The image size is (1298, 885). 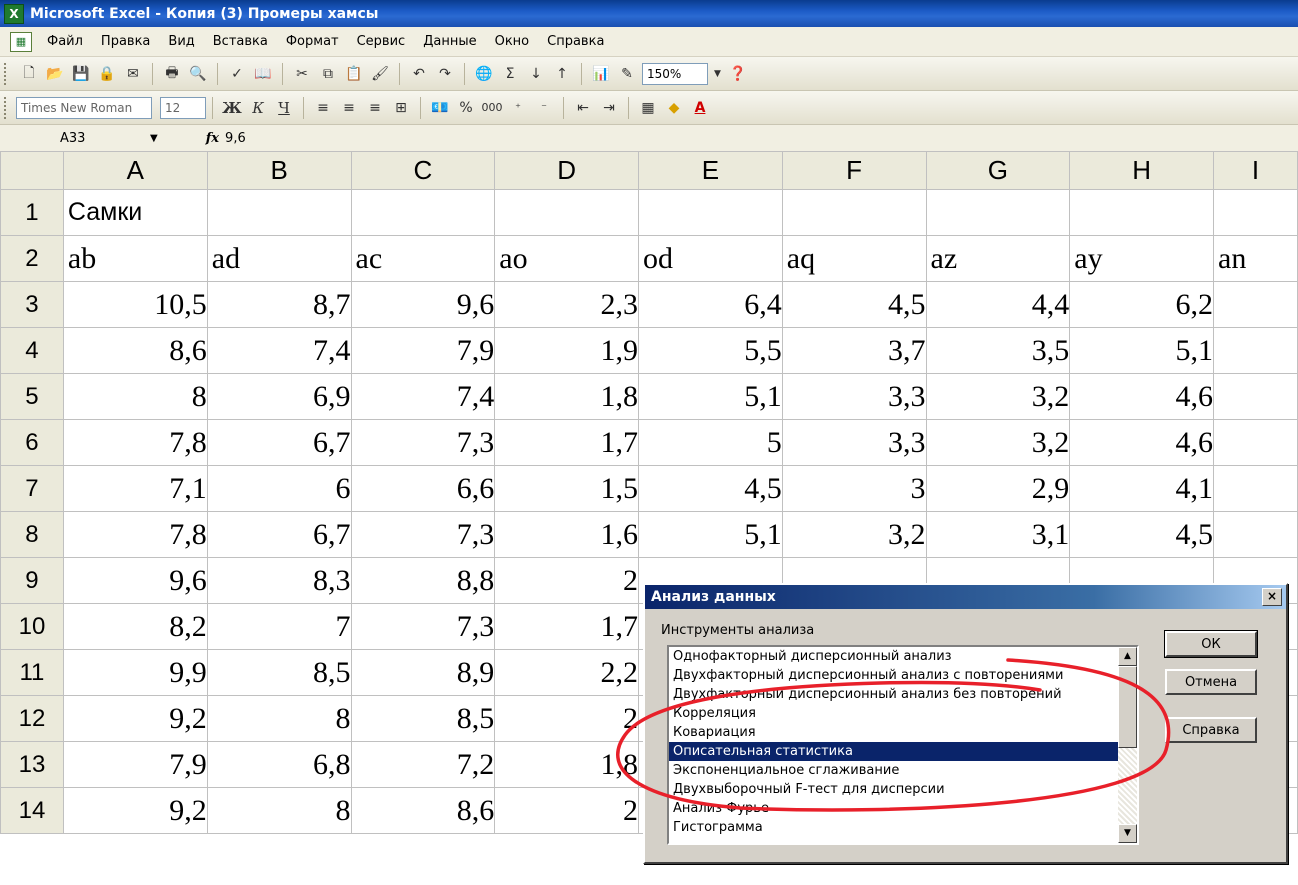 I want to click on column-header-c: C, so click(x=423, y=170).